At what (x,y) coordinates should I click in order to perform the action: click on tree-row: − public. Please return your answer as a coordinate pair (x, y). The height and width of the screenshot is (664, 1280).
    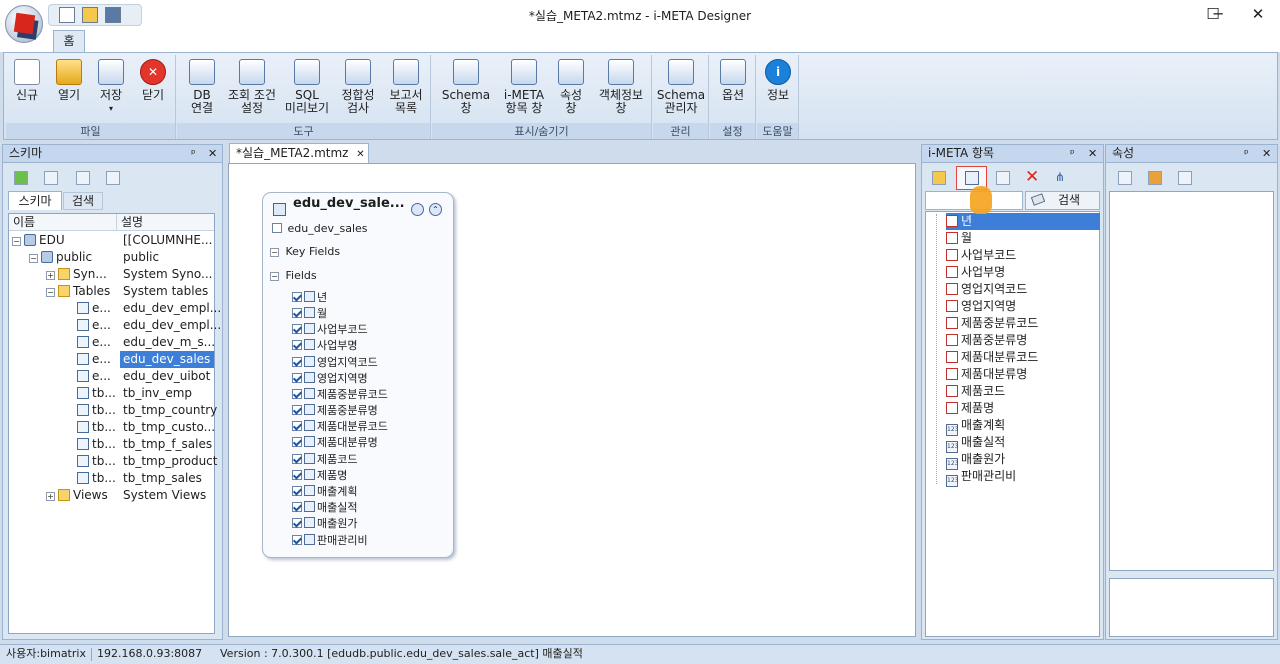
    Looking at the image, I should click on (60, 257).